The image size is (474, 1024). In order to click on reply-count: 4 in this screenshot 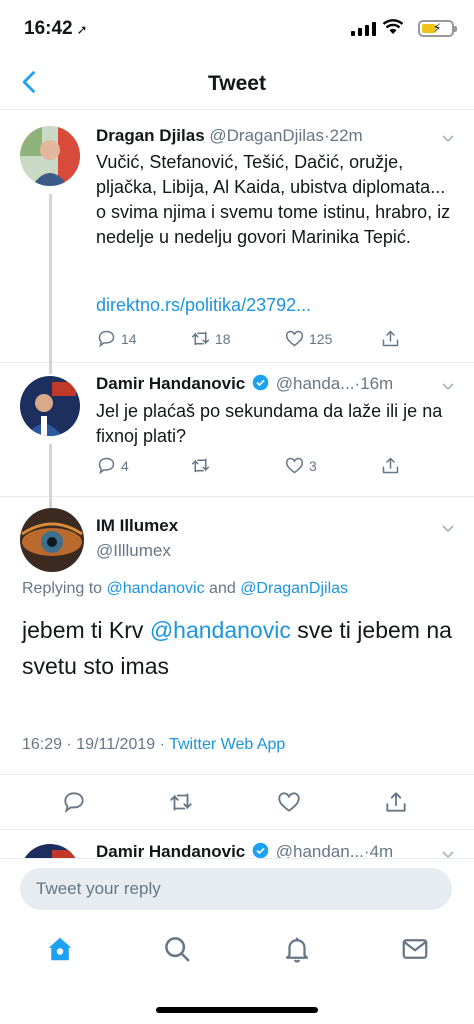, I will do `click(125, 465)`.